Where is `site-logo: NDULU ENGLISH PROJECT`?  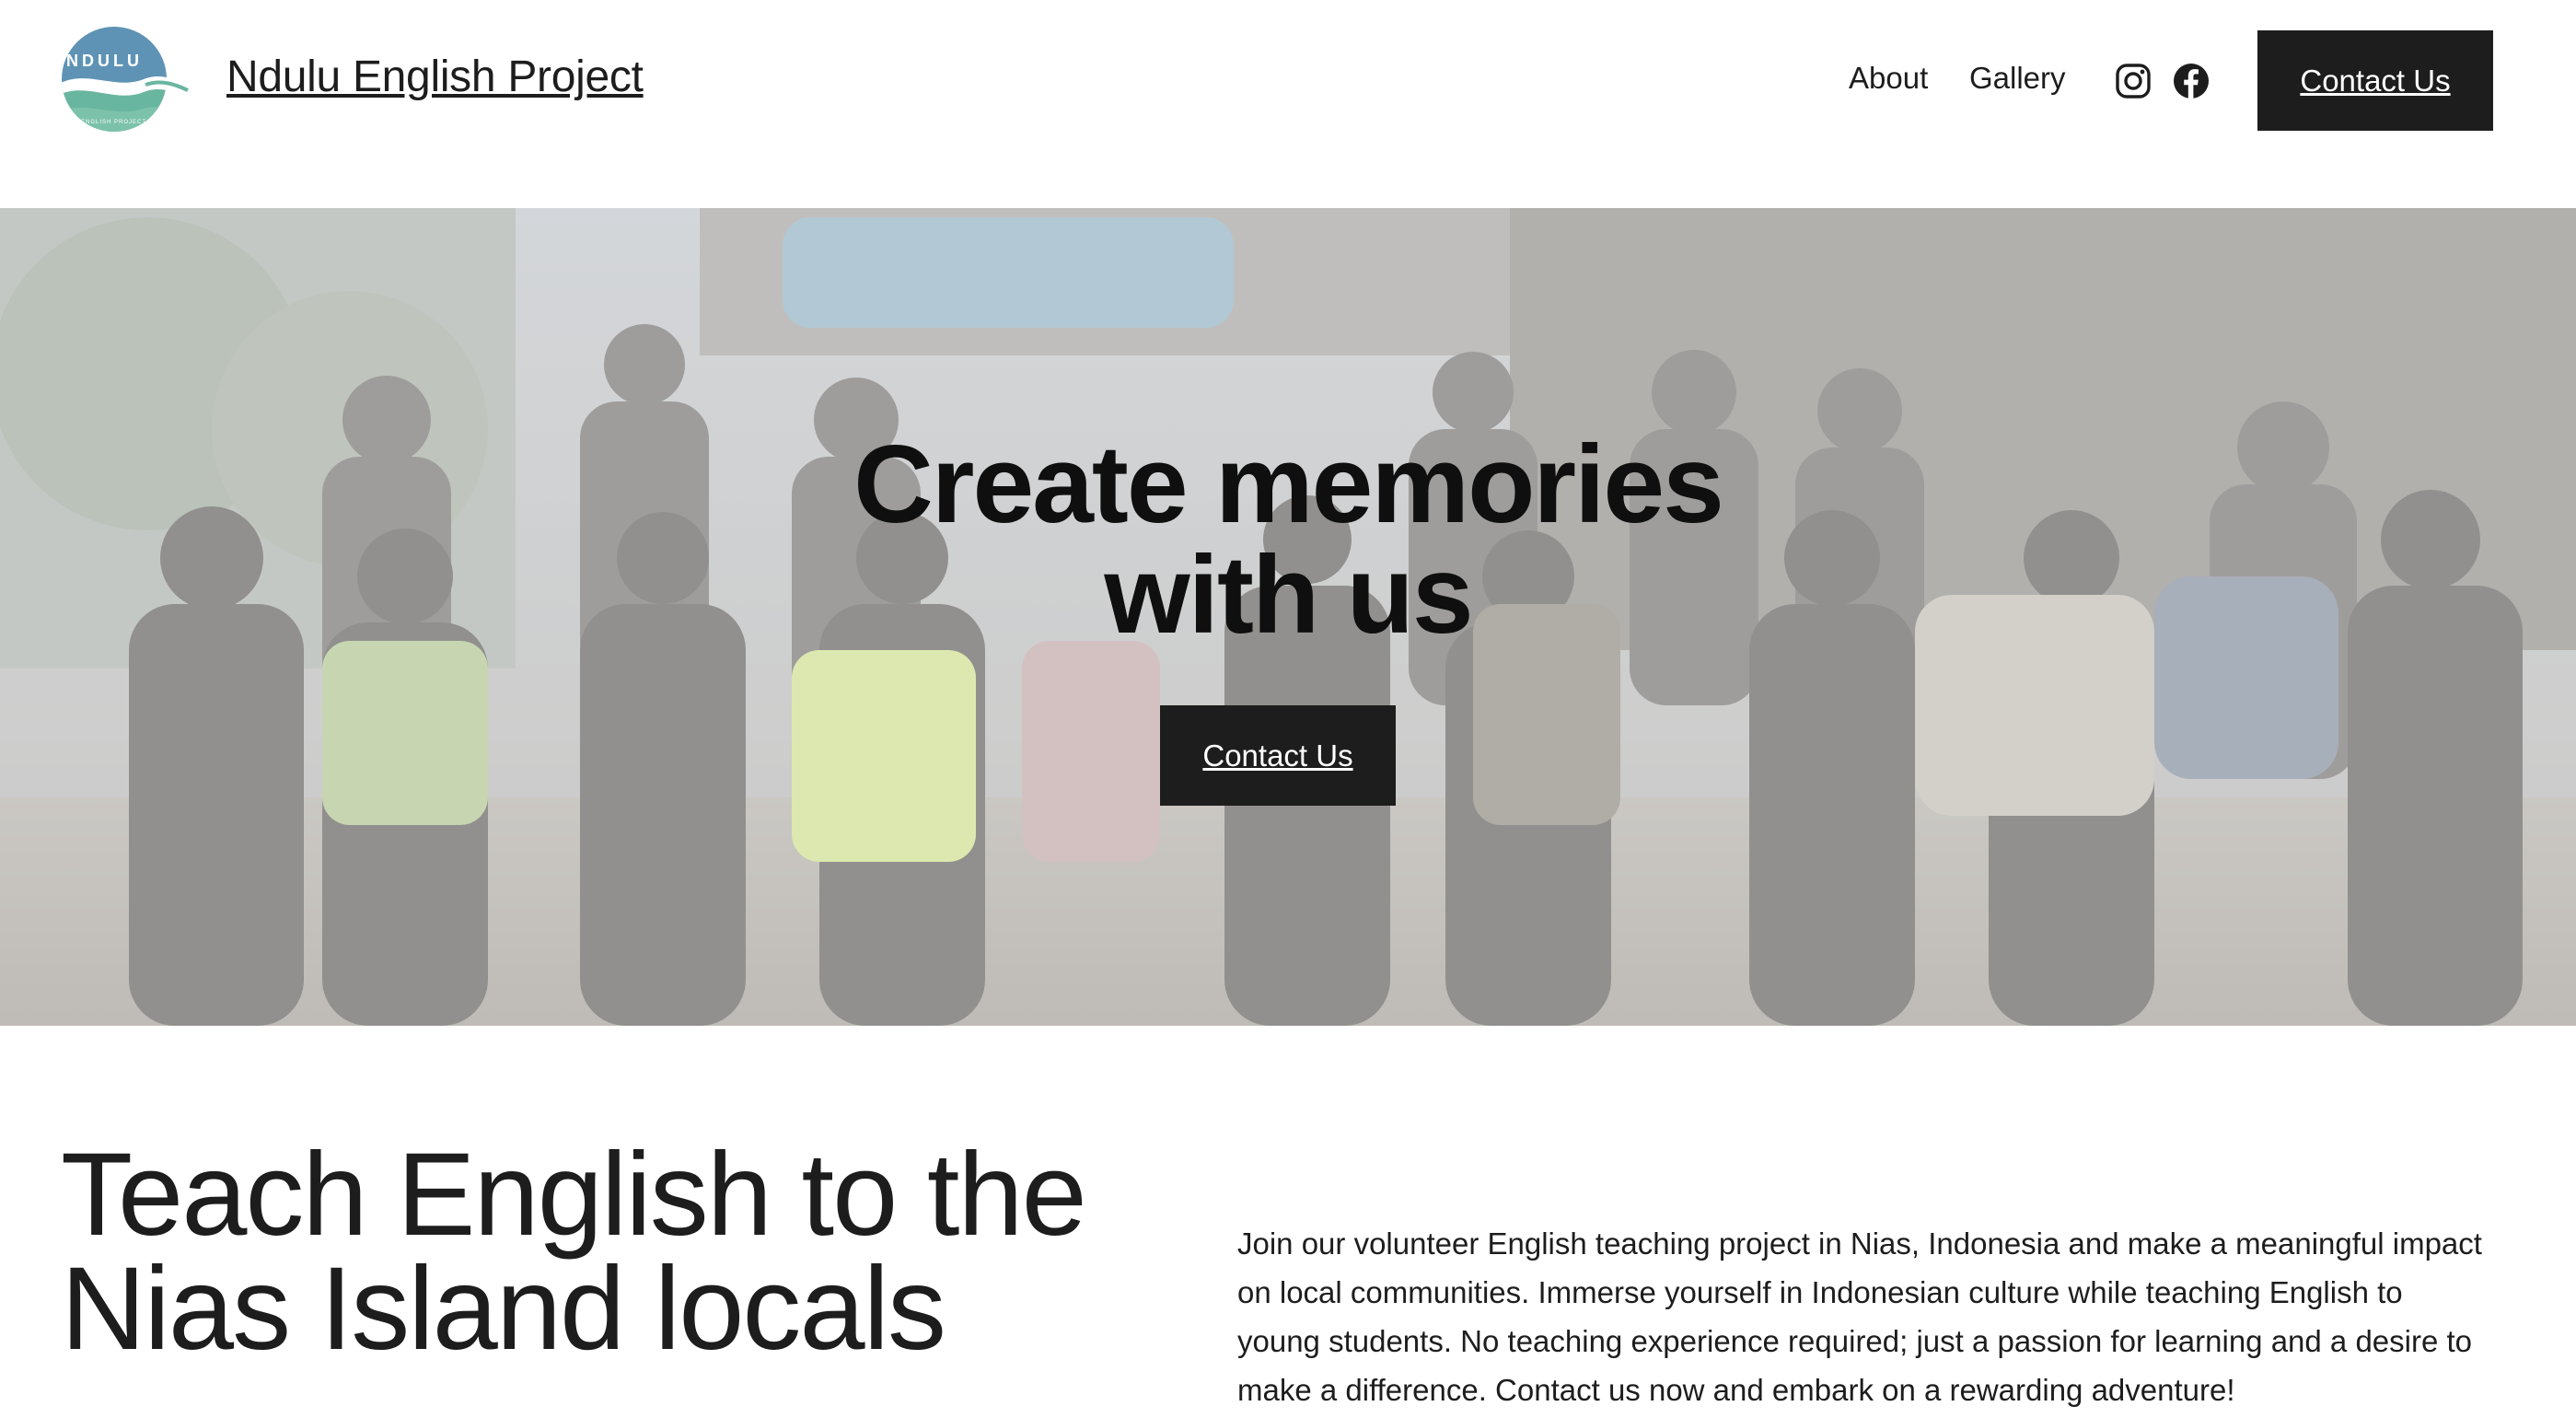
site-logo: NDULU ENGLISH PROJECT is located at coordinates (125, 82).